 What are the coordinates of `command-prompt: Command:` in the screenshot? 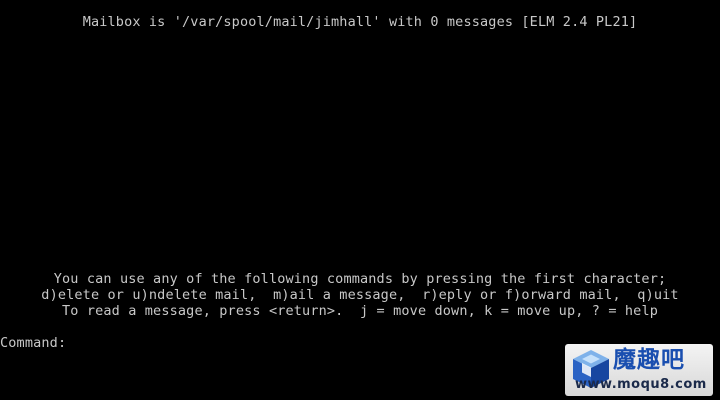 It's located at (33, 343).